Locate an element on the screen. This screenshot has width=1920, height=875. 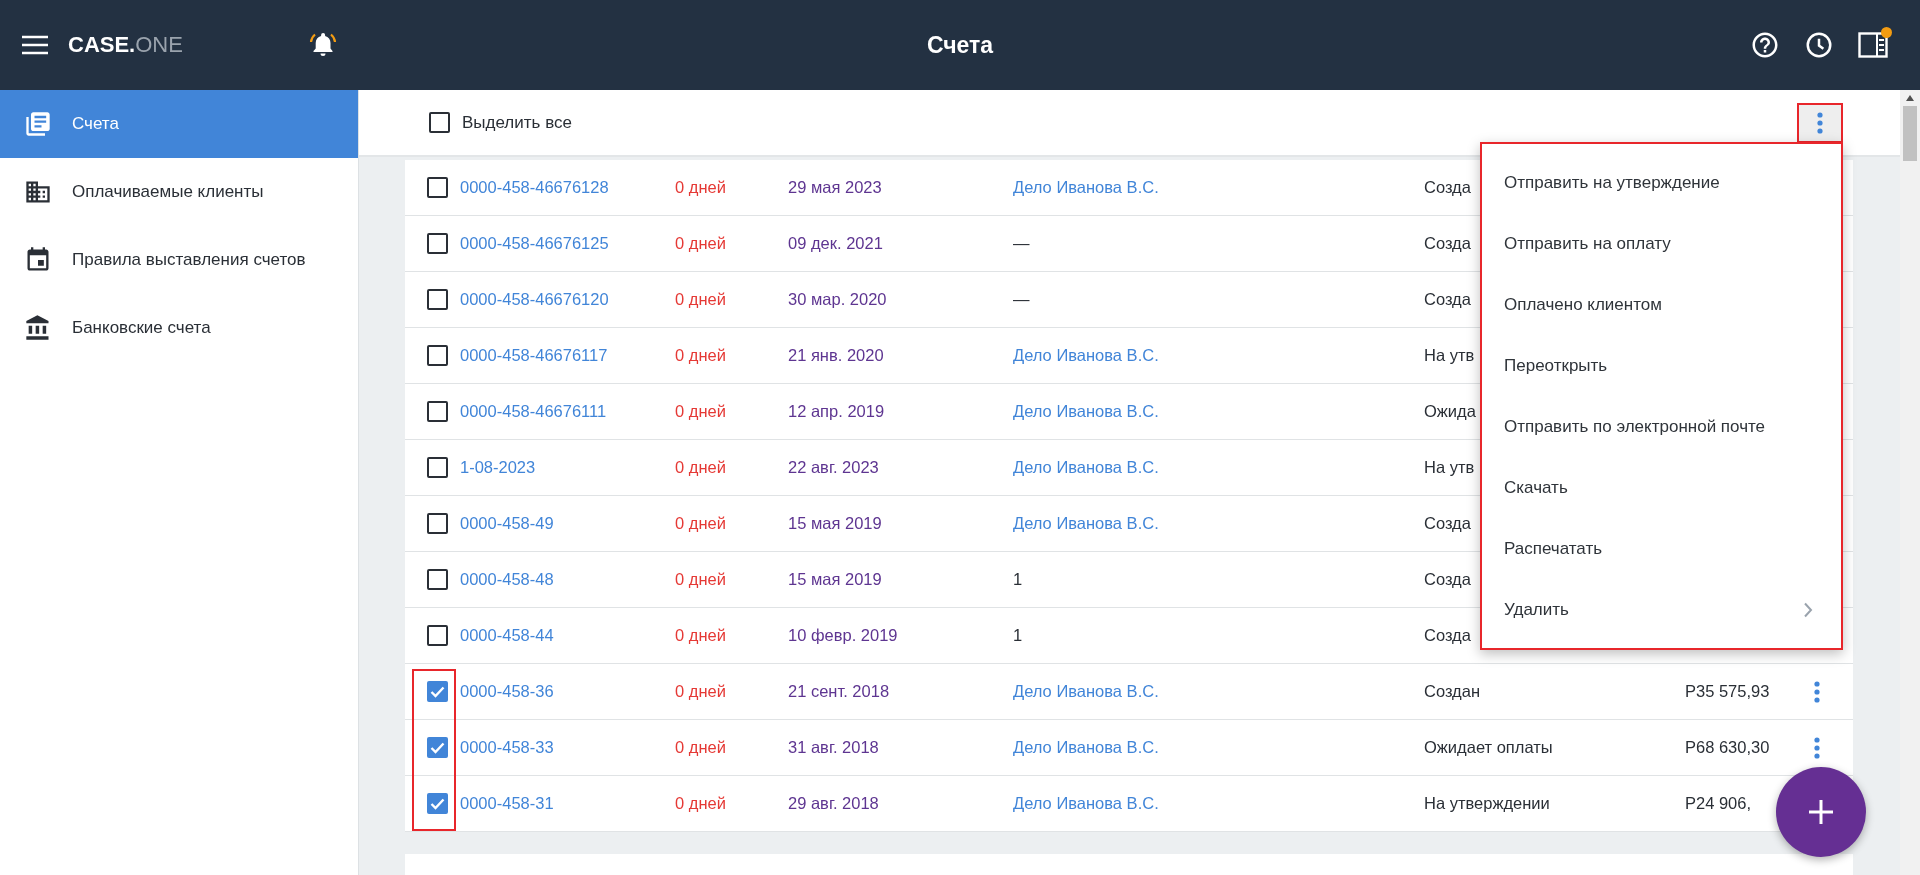
sidebar-item: Банковские счета is located at coordinates (179, 328).